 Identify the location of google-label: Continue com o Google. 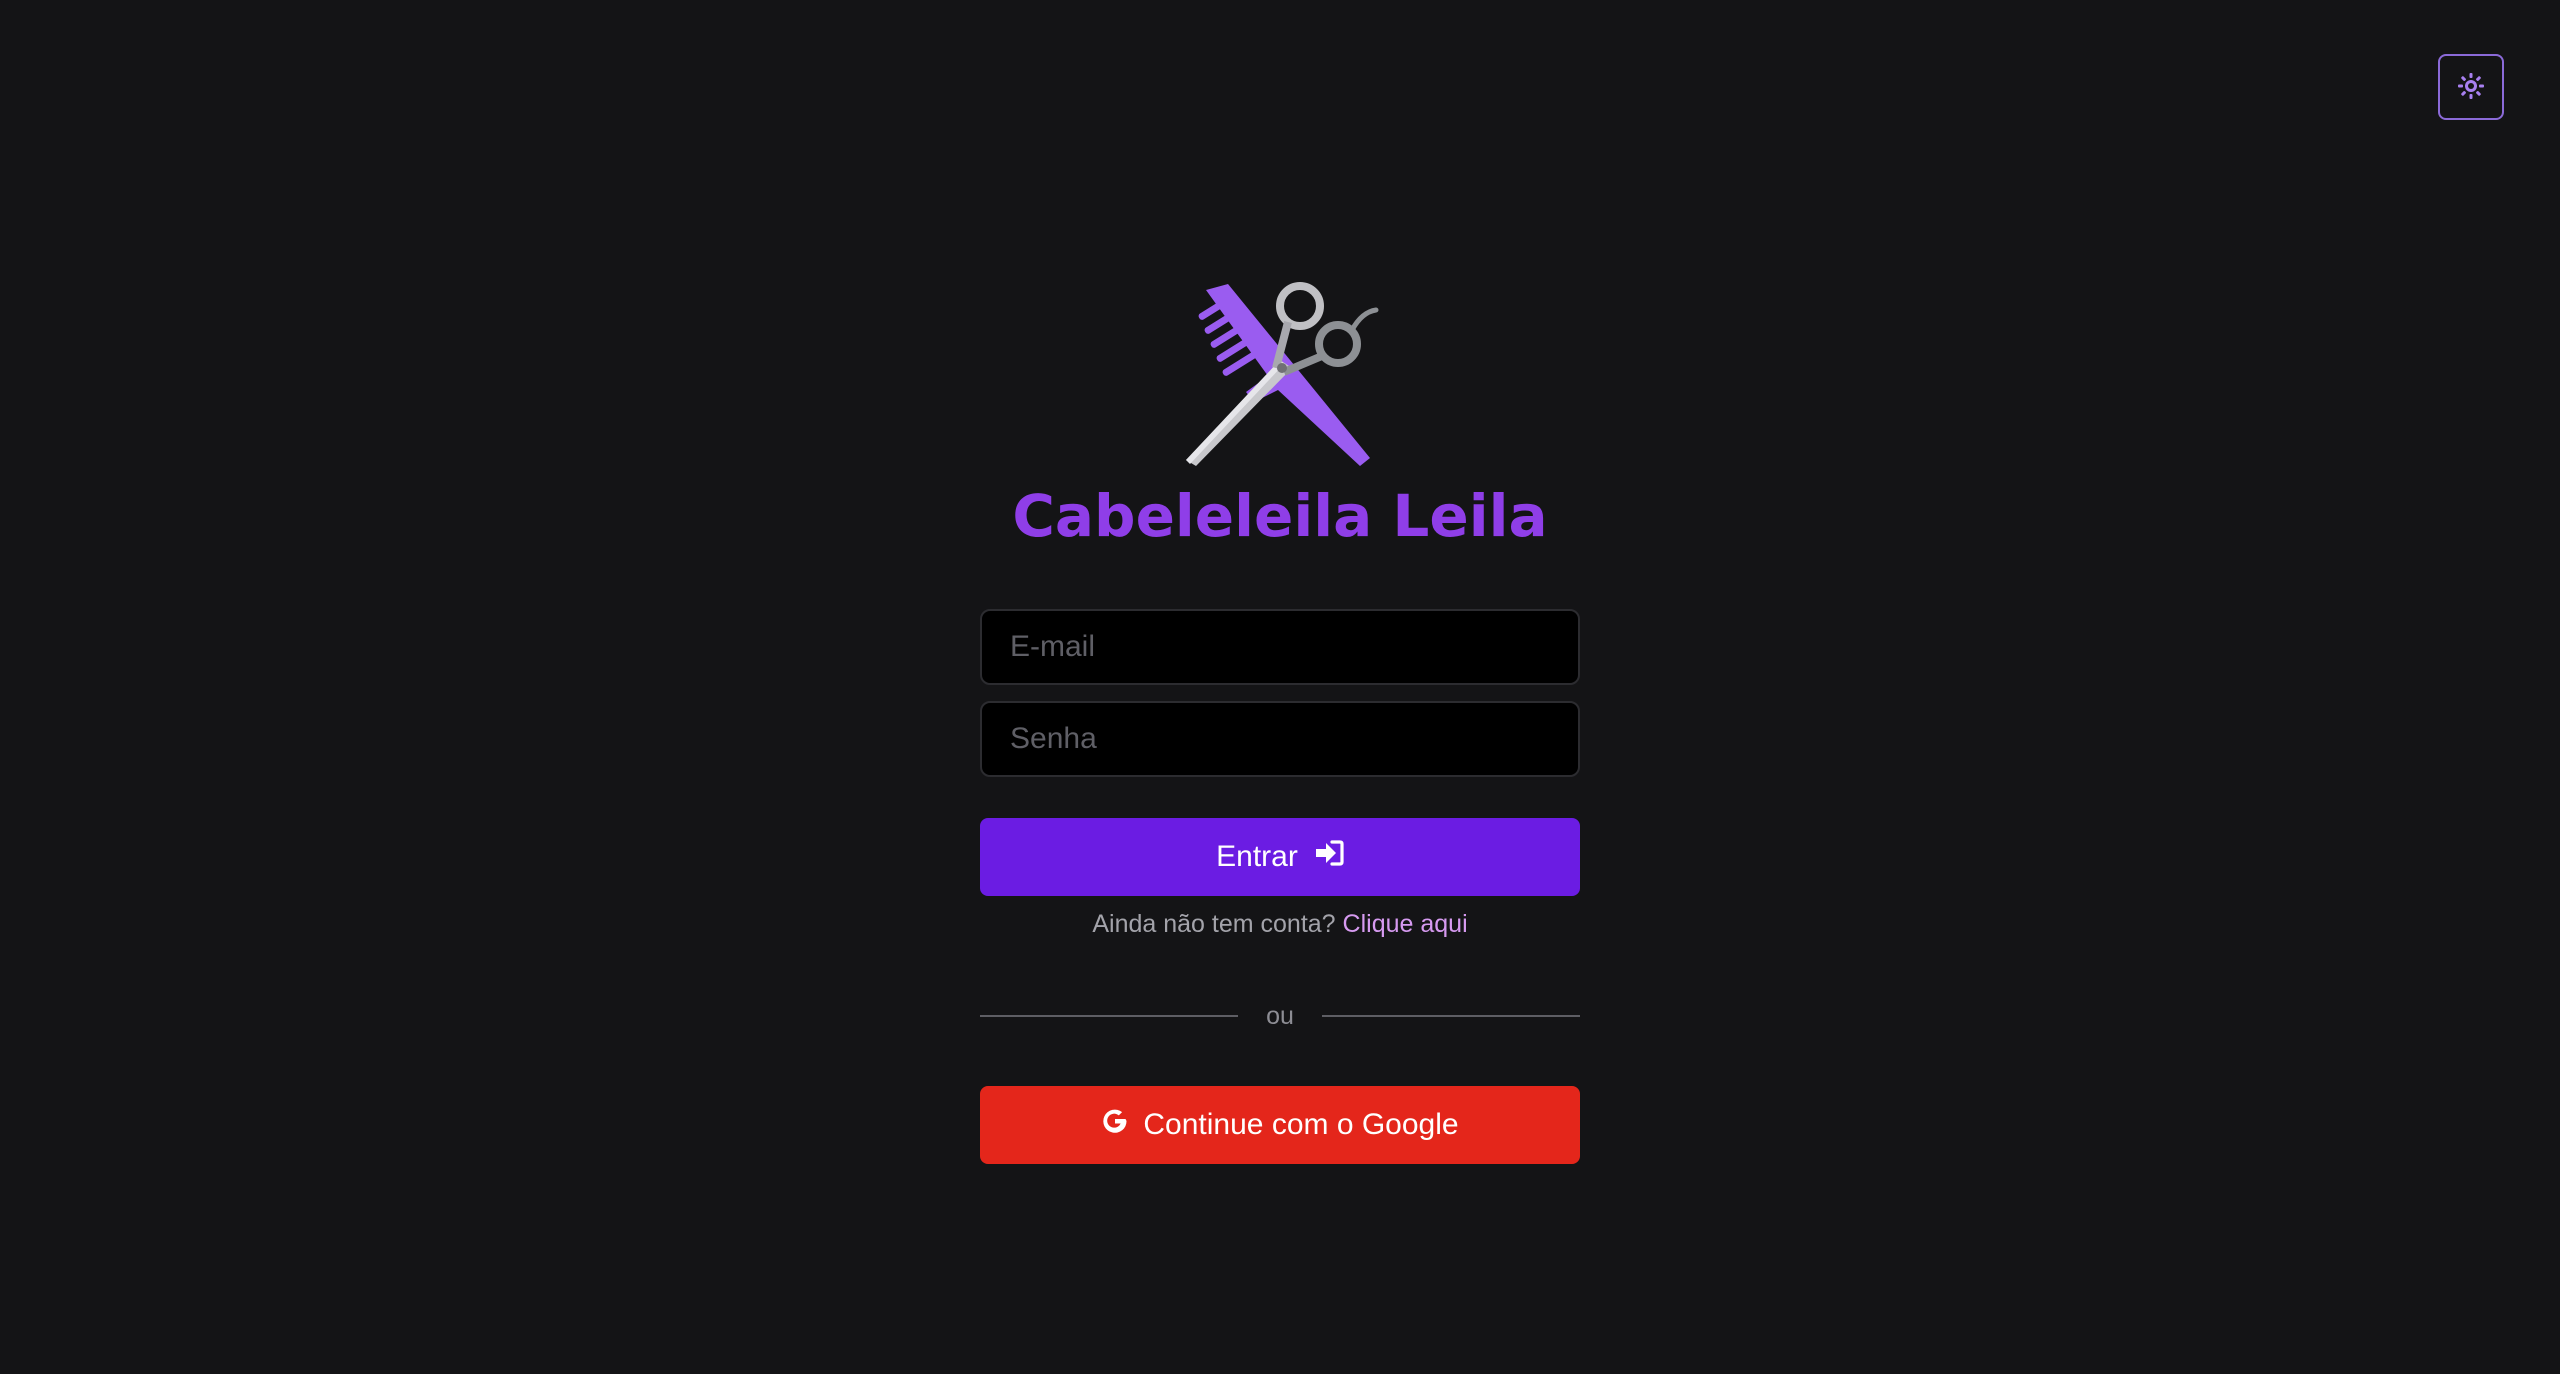
(1301, 1124).